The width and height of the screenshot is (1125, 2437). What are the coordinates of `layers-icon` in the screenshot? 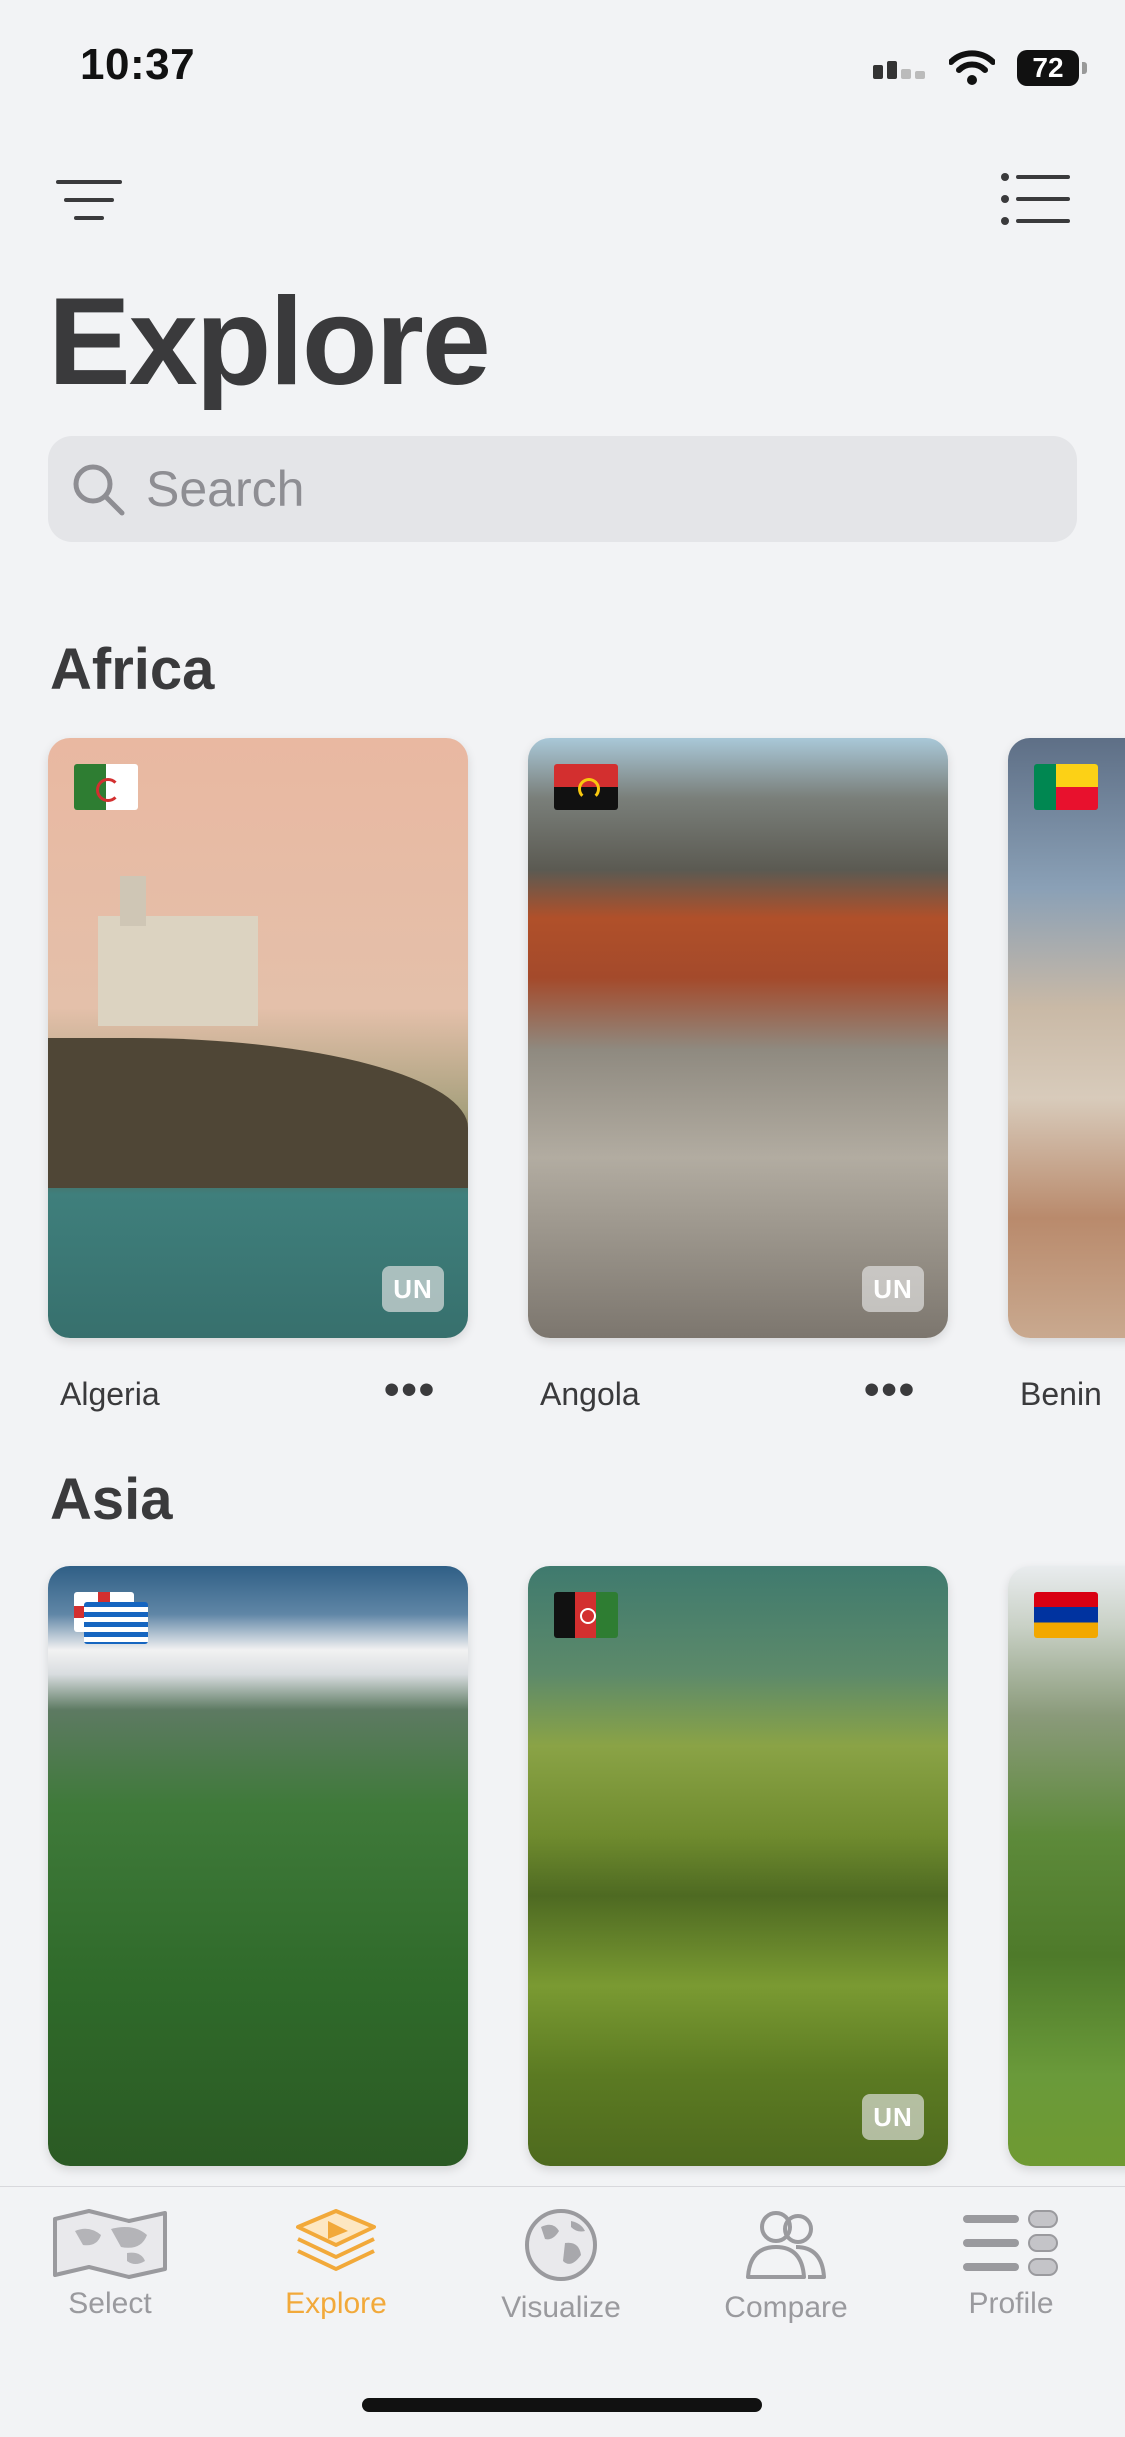 It's located at (336, 2240).